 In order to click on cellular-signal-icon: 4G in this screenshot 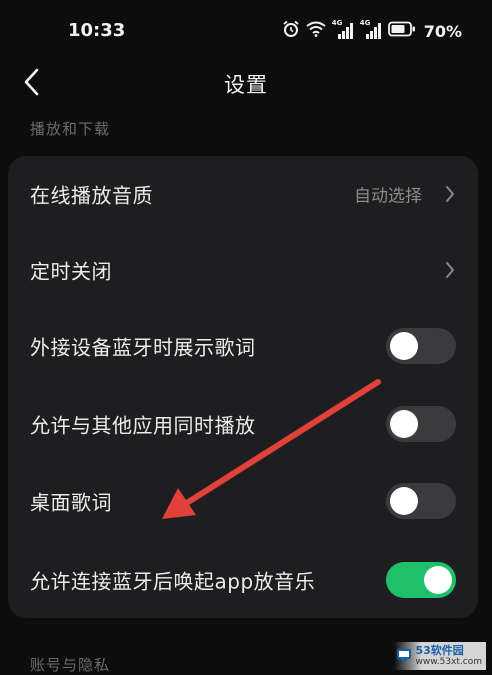, I will do `click(343, 30)`.